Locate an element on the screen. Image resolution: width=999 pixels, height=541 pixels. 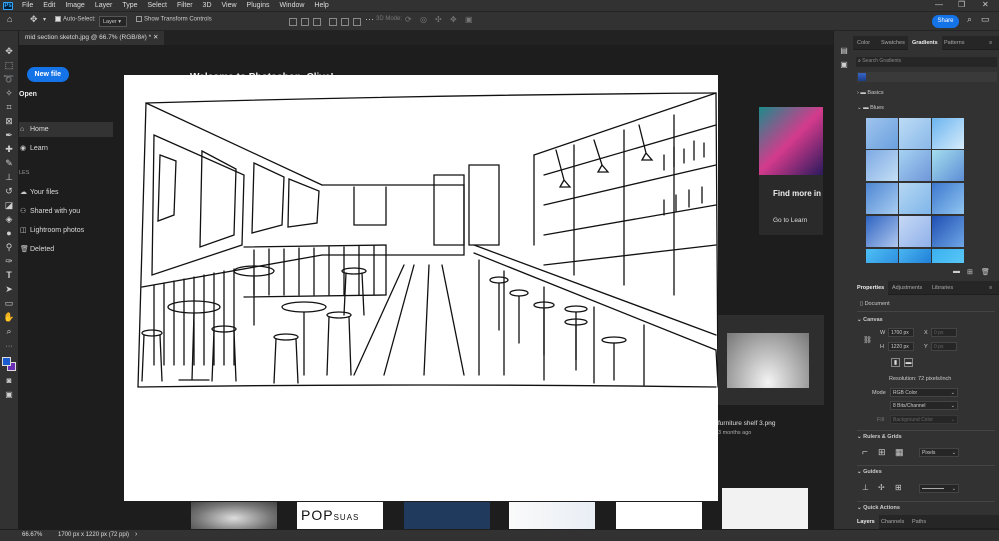
tab-swatches: Swatches is located at coordinates (893, 43).